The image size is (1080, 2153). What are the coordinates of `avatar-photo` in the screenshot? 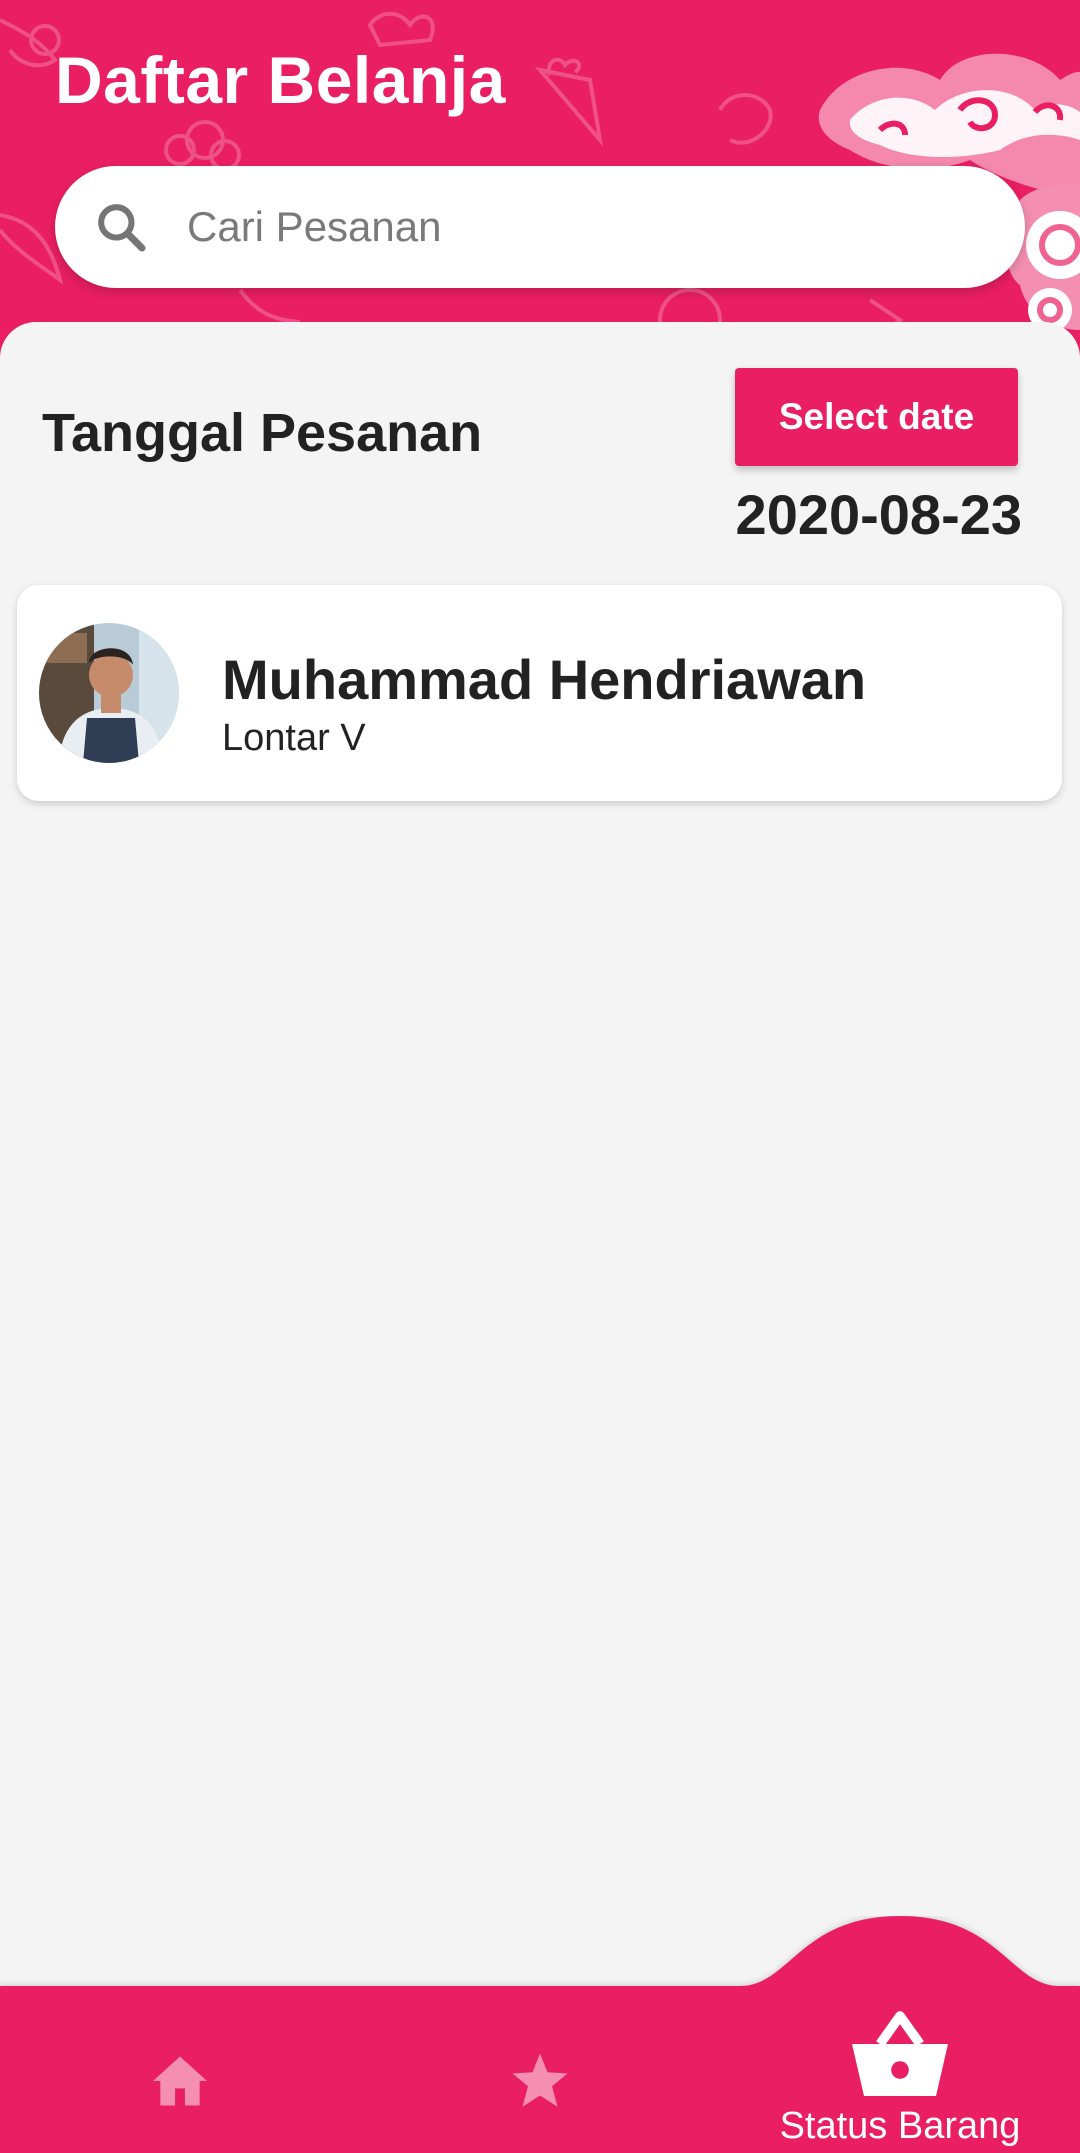 It's located at (109, 693).